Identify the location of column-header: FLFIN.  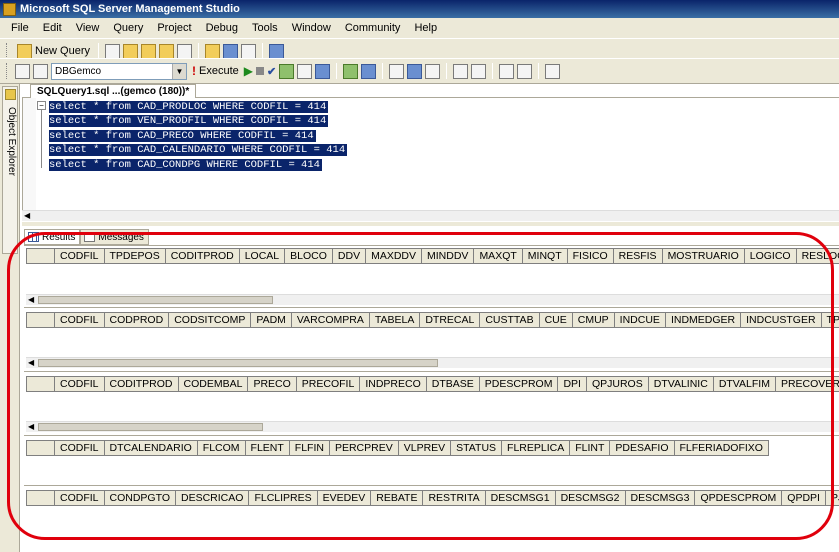
(309, 448).